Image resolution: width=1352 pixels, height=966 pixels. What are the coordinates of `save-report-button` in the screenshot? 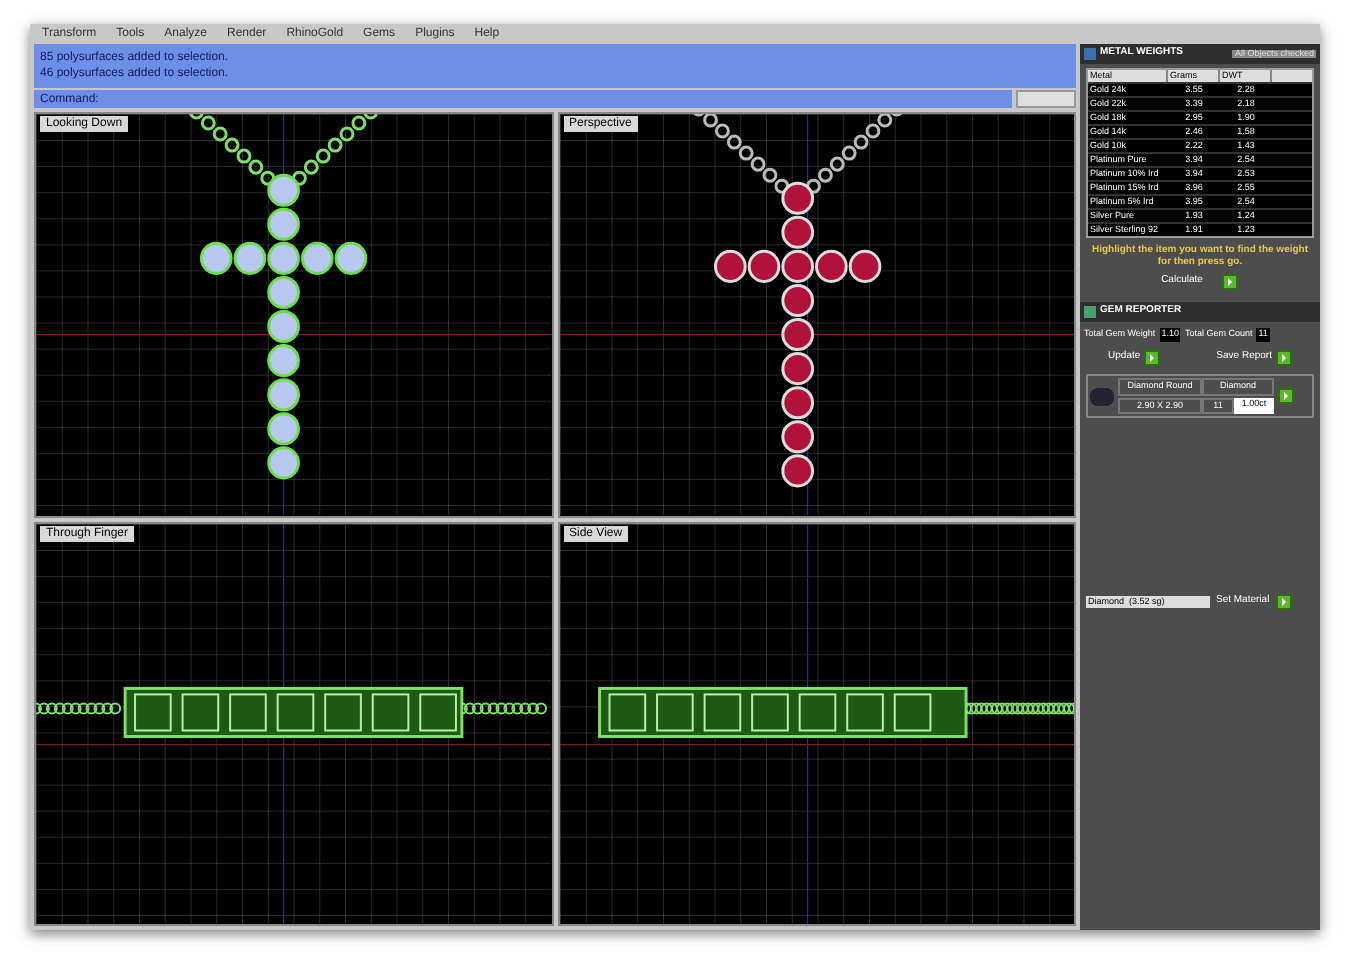 It's located at (1283, 357).